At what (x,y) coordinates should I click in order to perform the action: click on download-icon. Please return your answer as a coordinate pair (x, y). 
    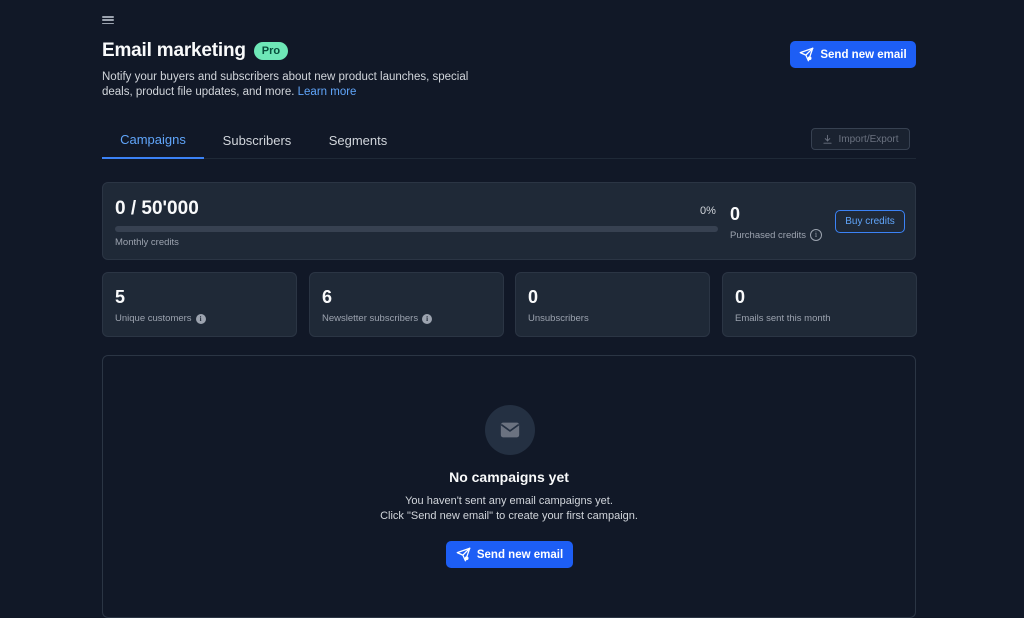
    Looking at the image, I should click on (828, 139).